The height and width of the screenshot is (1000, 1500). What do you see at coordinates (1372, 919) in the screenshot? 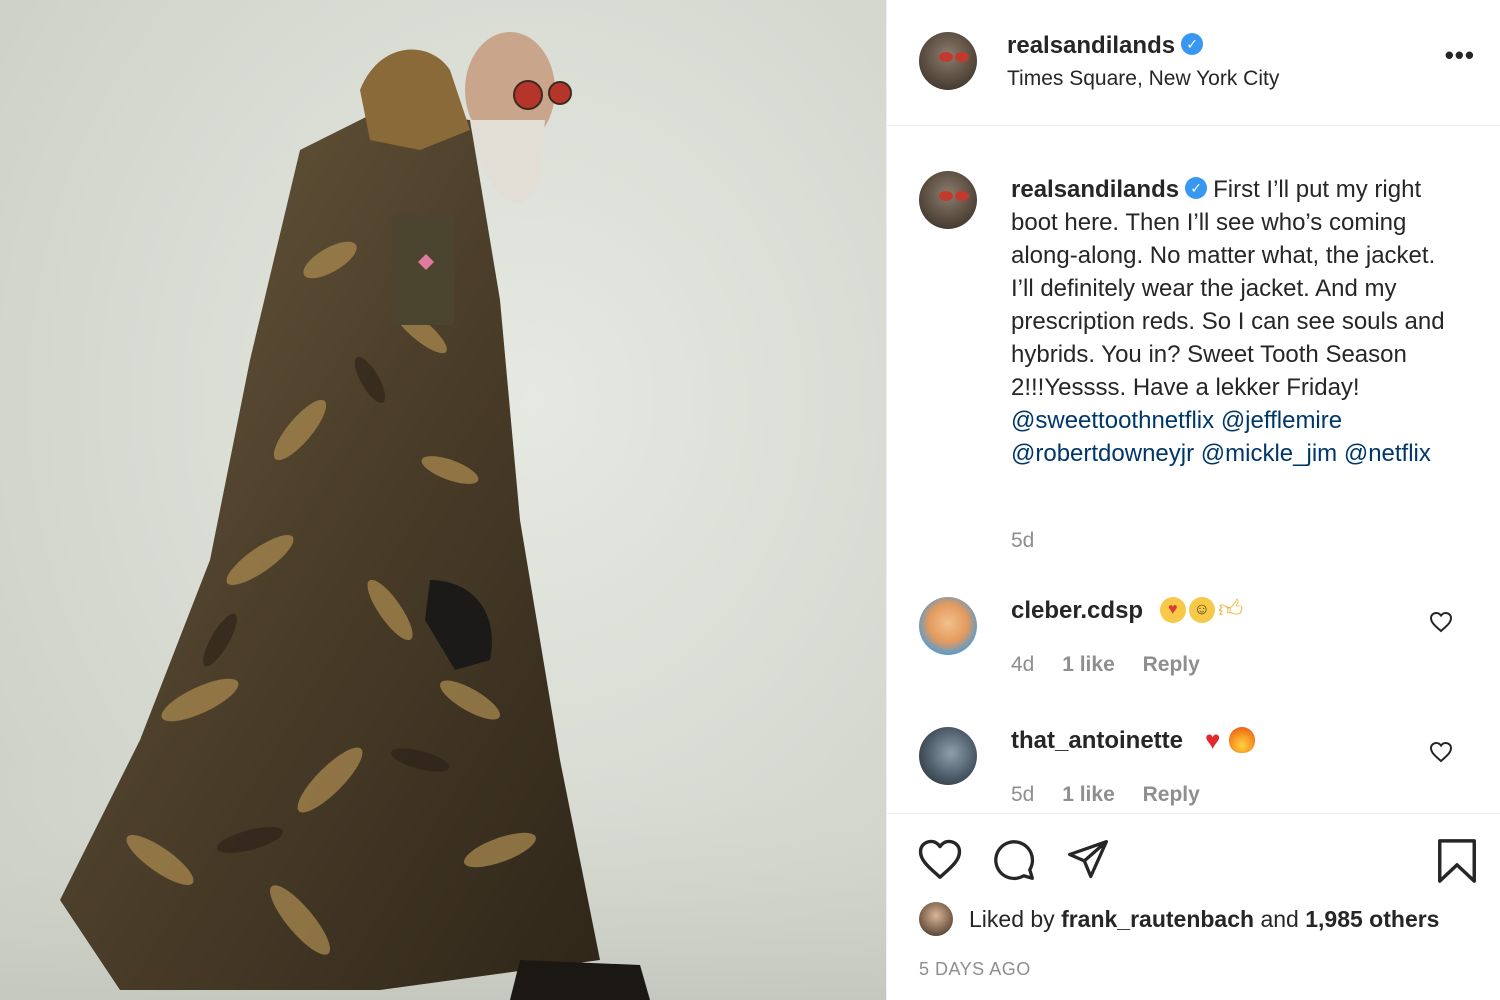
I see `liked-by-others: 1,985 others` at bounding box center [1372, 919].